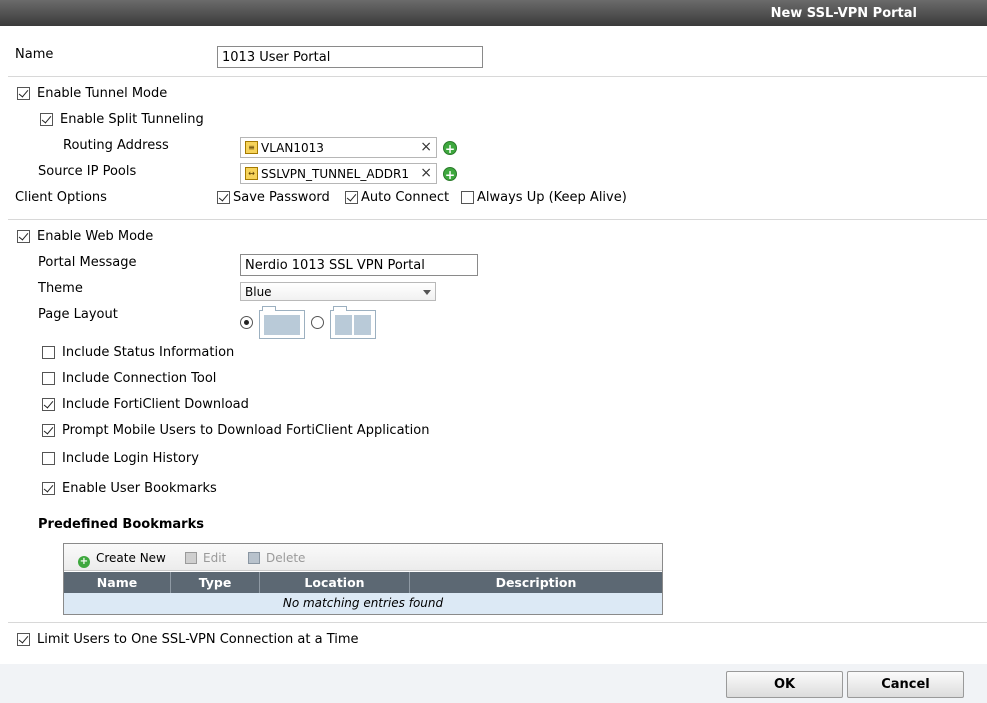 Image resolution: width=987 pixels, height=703 pixels. Describe the element at coordinates (95, 236) in the screenshot. I see `enable-web-mode-label: Enable Web Mode` at that location.